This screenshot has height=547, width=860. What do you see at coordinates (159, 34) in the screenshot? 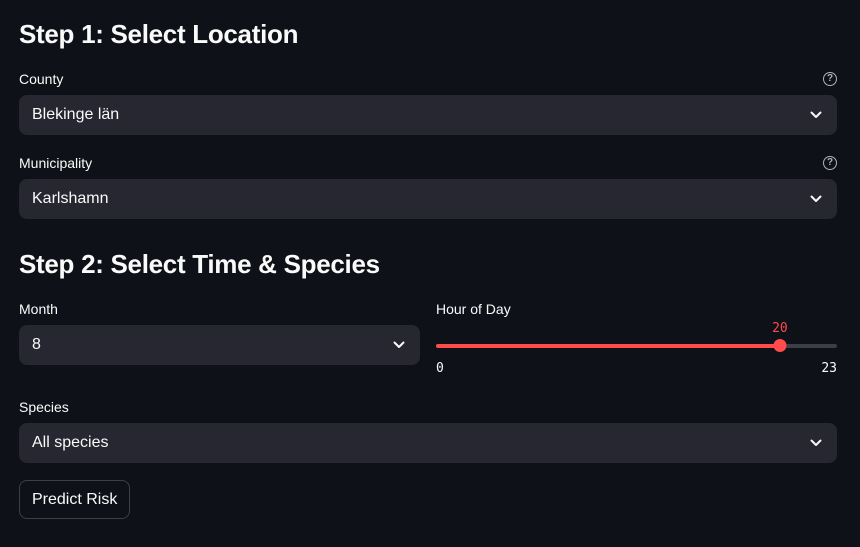
I see `step1-heading: Step 1: Select Location` at bounding box center [159, 34].